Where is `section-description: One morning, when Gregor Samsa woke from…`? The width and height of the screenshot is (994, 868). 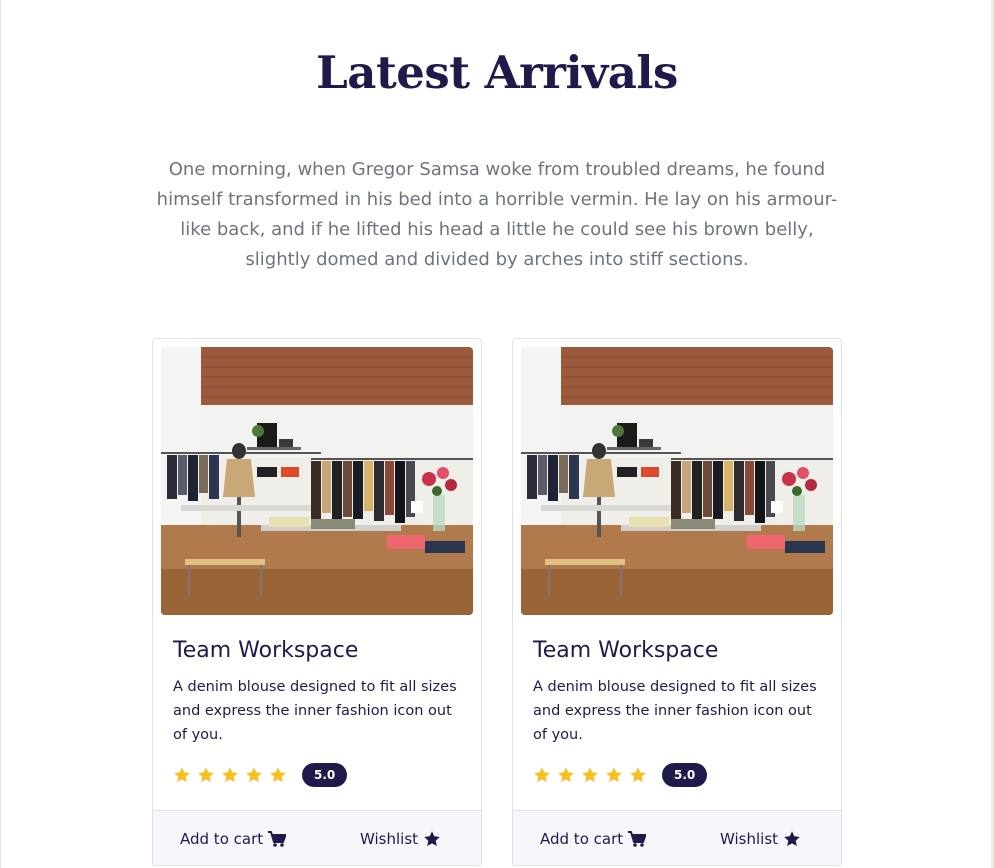 section-description: One morning, when Gregor Samsa woke from… is located at coordinates (497, 214).